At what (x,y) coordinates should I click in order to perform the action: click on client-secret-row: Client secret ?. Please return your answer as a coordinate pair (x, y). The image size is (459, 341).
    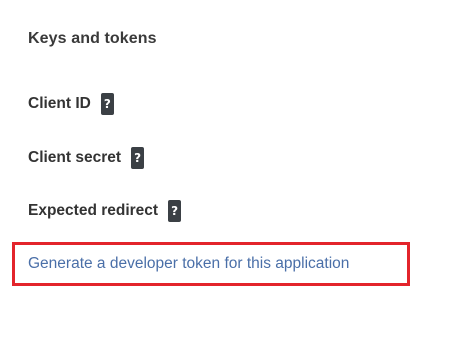
    Looking at the image, I should click on (86, 158).